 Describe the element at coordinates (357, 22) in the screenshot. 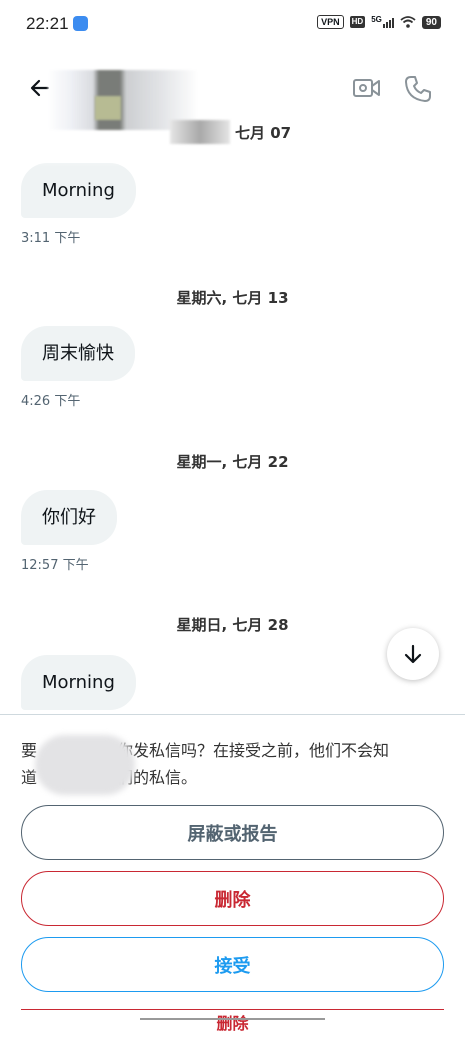

I see `hd-badge: HD` at that location.